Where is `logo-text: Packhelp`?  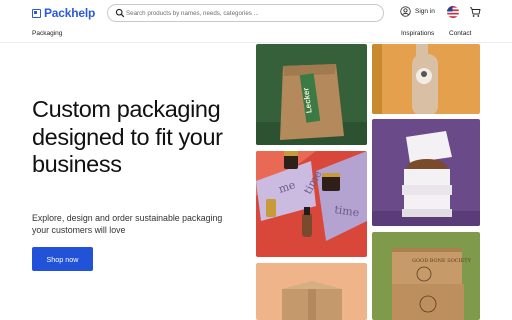
logo-text: Packhelp is located at coordinates (70, 13).